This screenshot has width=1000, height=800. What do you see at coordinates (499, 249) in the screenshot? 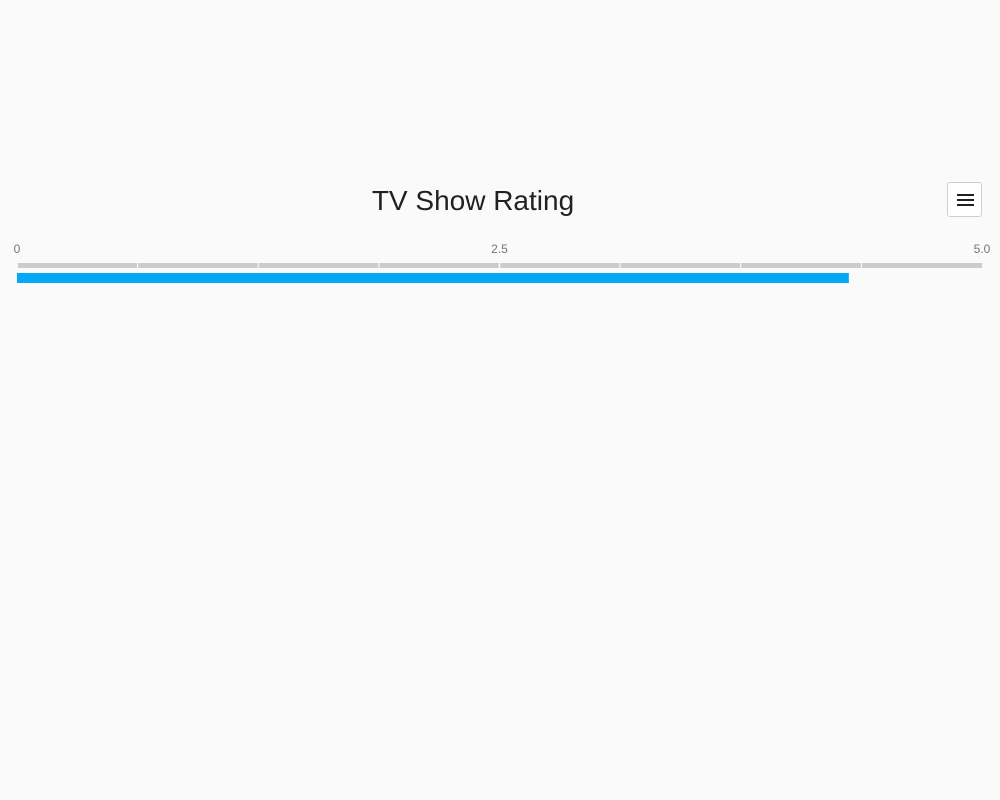
I see `tick-label-1: 2.5` at bounding box center [499, 249].